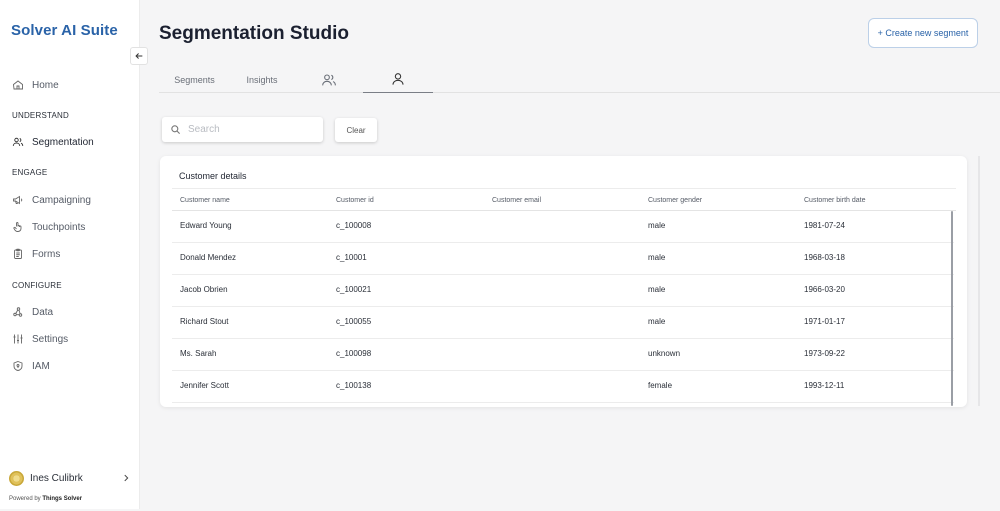 The width and height of the screenshot is (1000, 511). I want to click on table-row: Ms. Sarah c_100098 unknown 1973-09-22, so click(563, 355).